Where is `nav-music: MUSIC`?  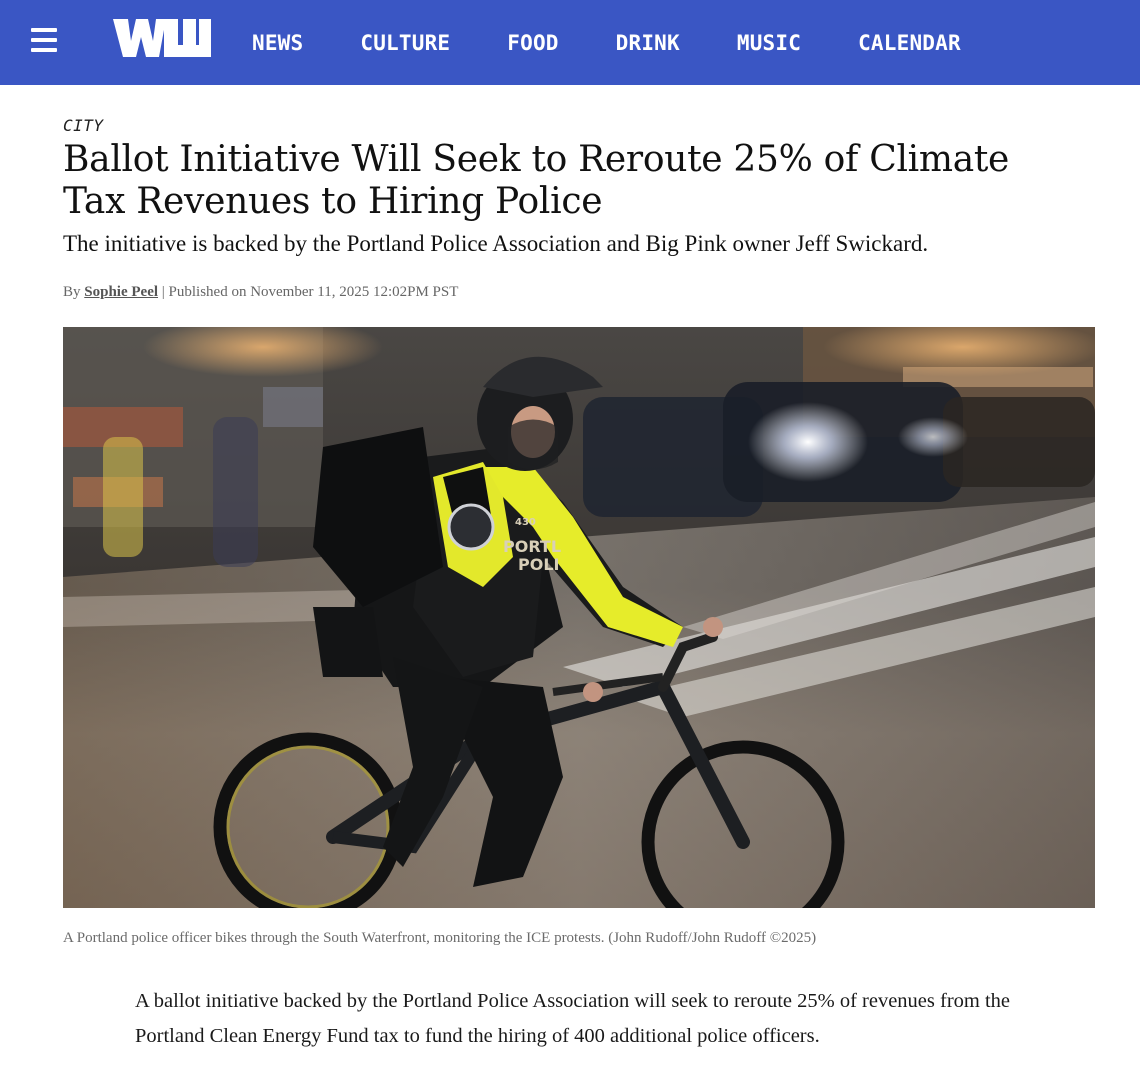
nav-music: MUSIC is located at coordinates (769, 43).